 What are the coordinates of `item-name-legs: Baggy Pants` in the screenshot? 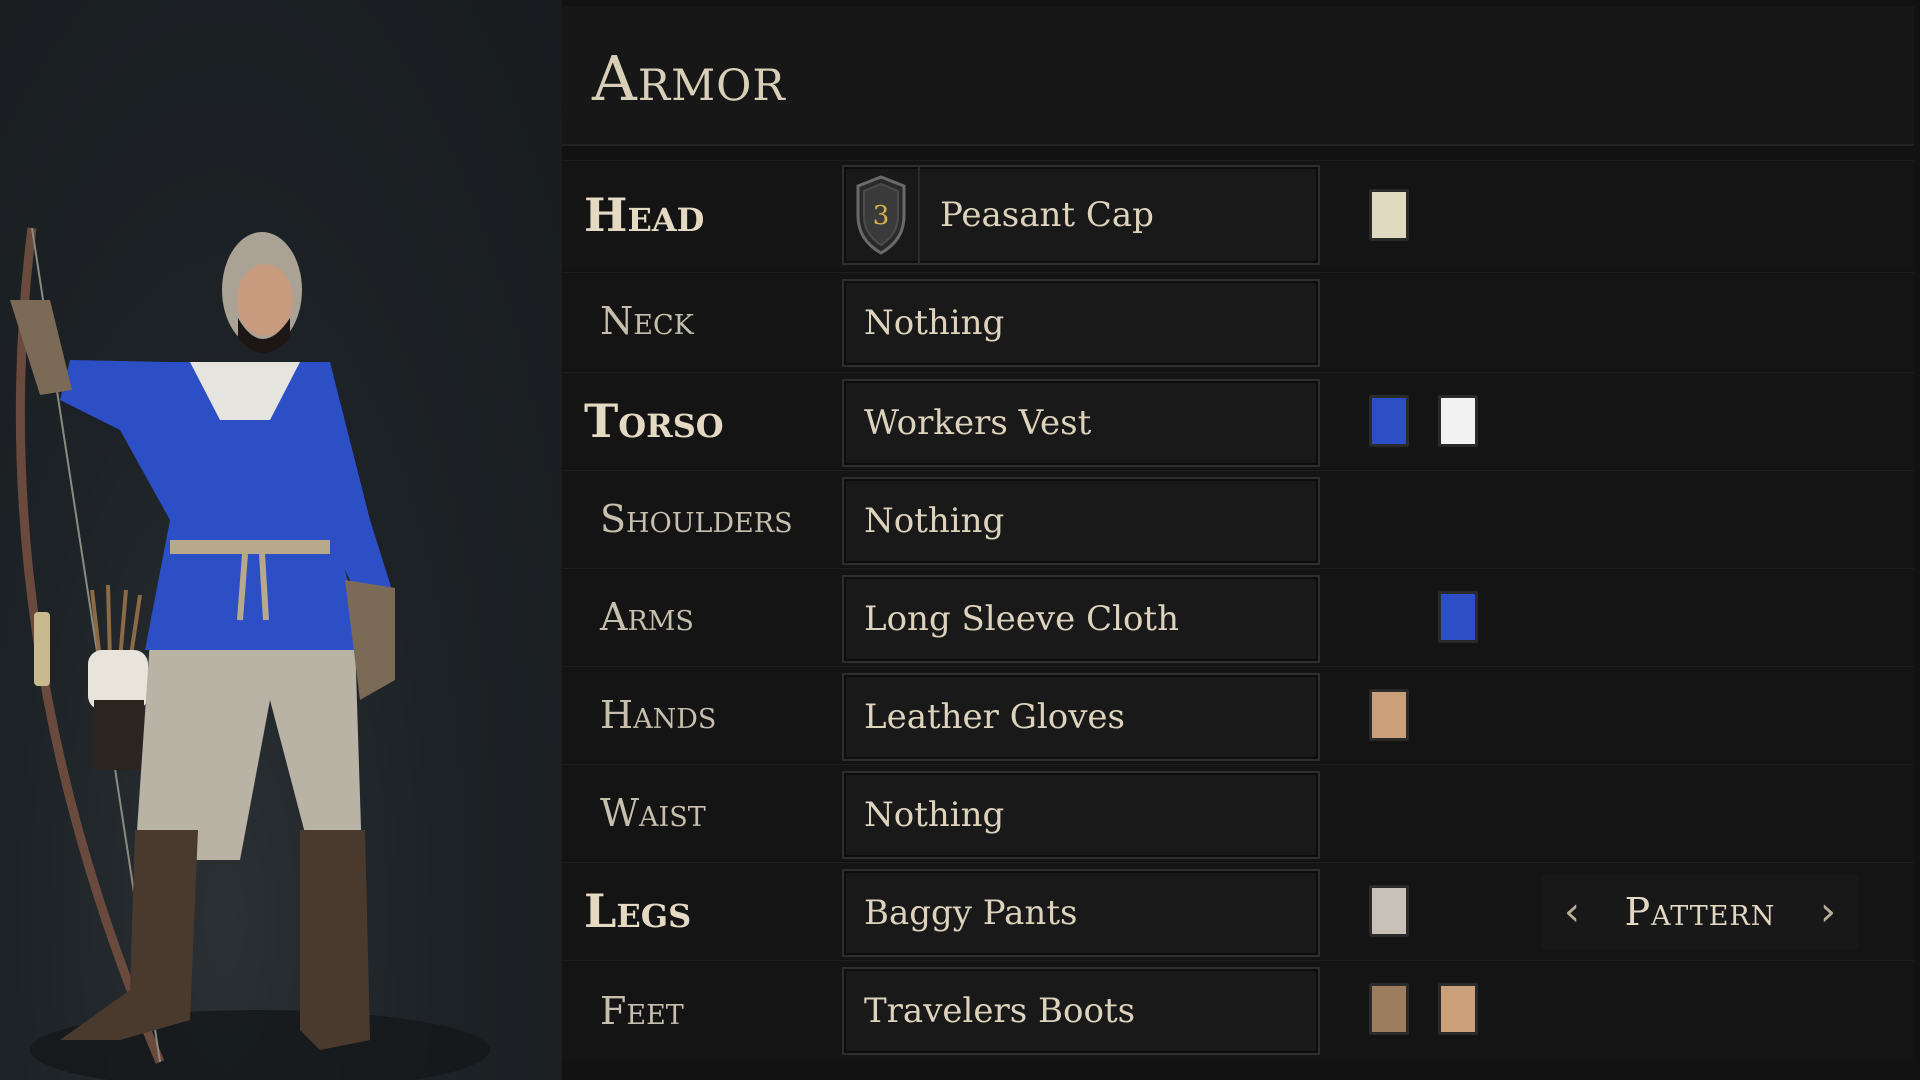 It's located at (971, 913).